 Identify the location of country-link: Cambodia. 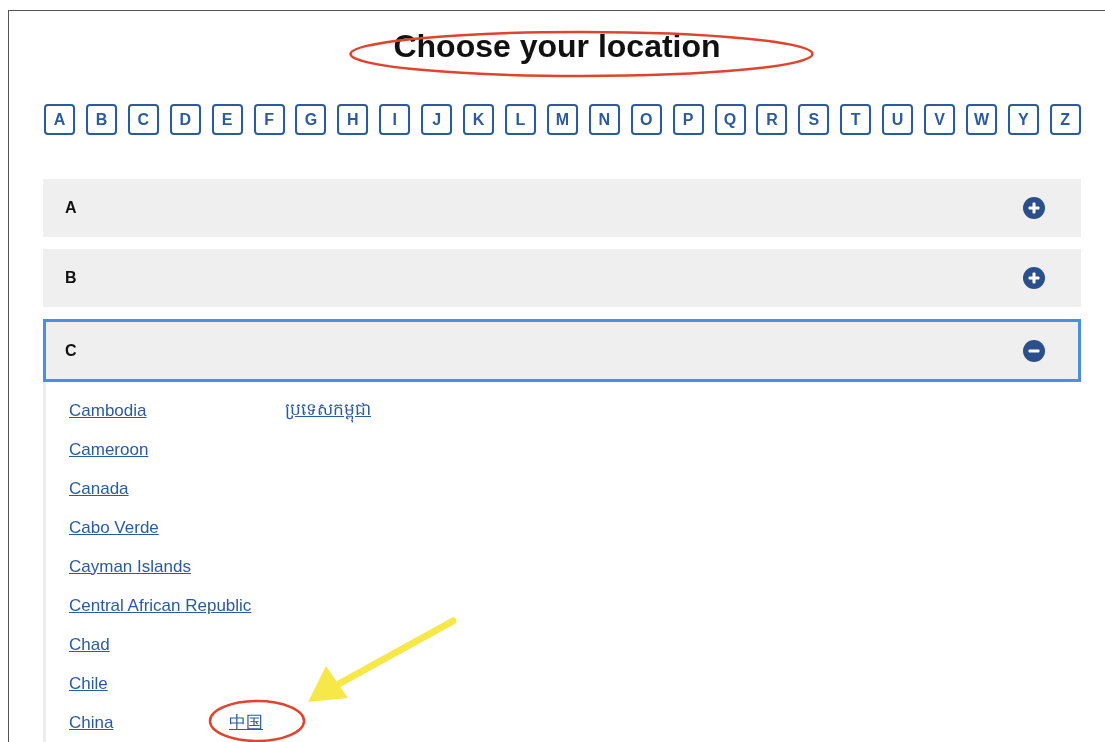
(124, 410).